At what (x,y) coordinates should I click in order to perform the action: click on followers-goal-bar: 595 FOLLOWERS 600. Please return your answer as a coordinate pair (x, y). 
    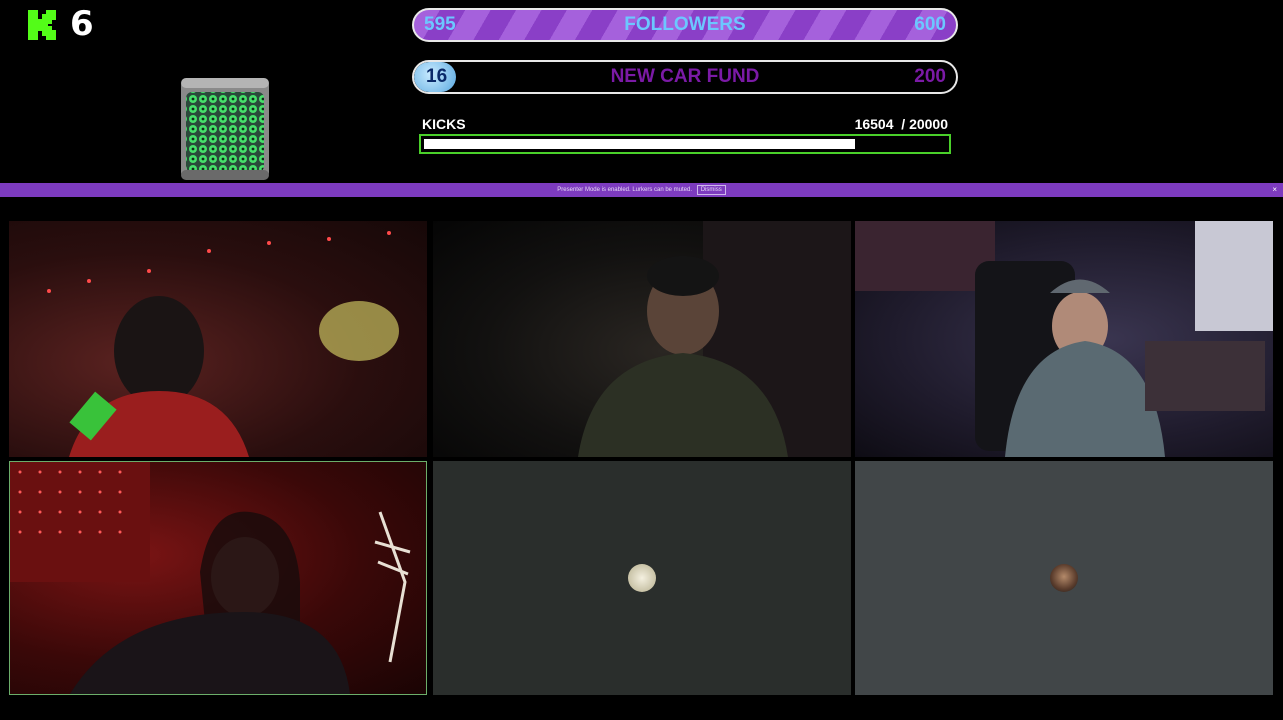
    Looking at the image, I should click on (685, 25).